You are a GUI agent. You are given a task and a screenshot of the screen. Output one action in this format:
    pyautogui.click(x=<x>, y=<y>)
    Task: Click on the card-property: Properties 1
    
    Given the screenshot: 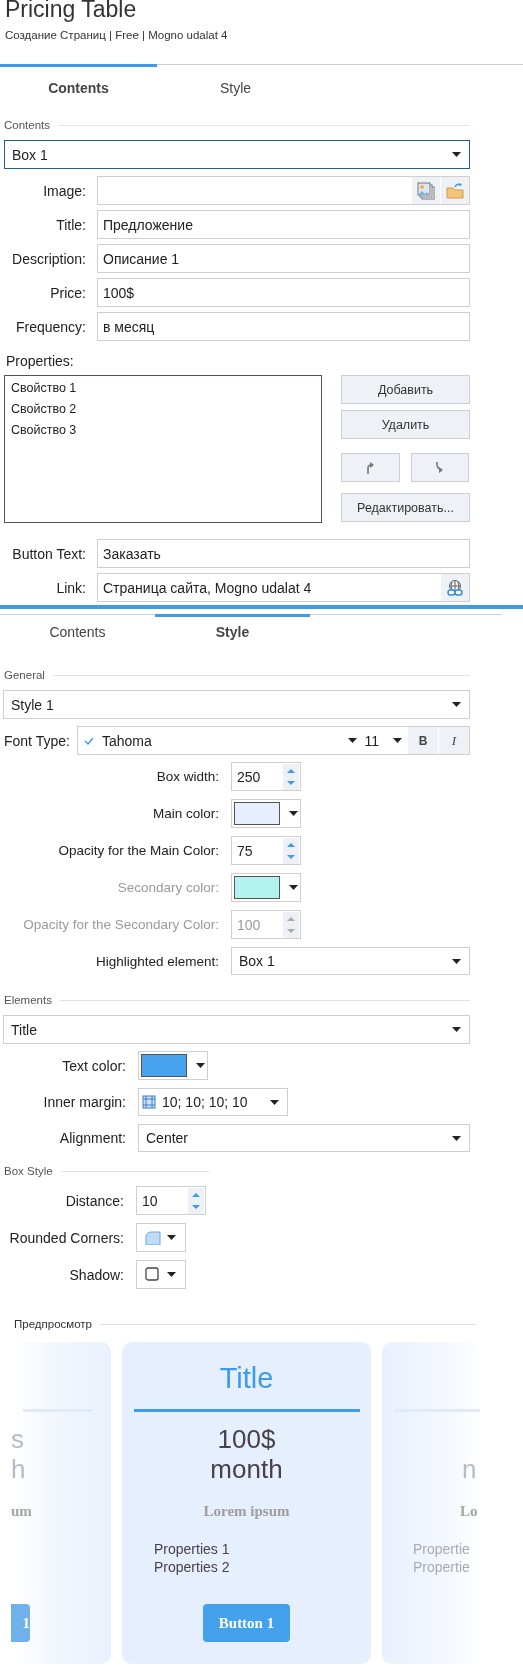 What is the action you would take?
    pyautogui.click(x=192, y=1549)
    